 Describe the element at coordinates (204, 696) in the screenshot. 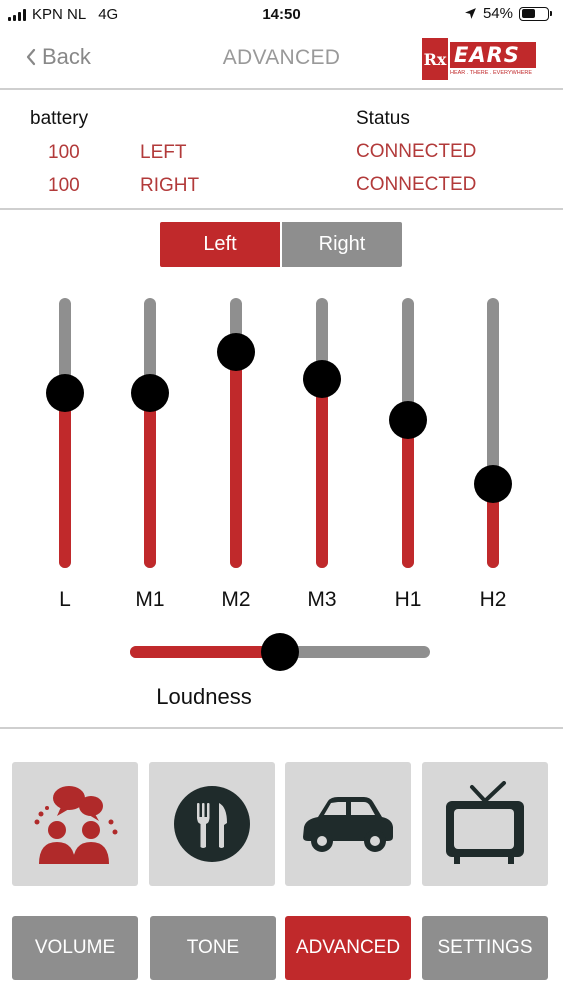

I see `loudness-label: Loudness` at that location.